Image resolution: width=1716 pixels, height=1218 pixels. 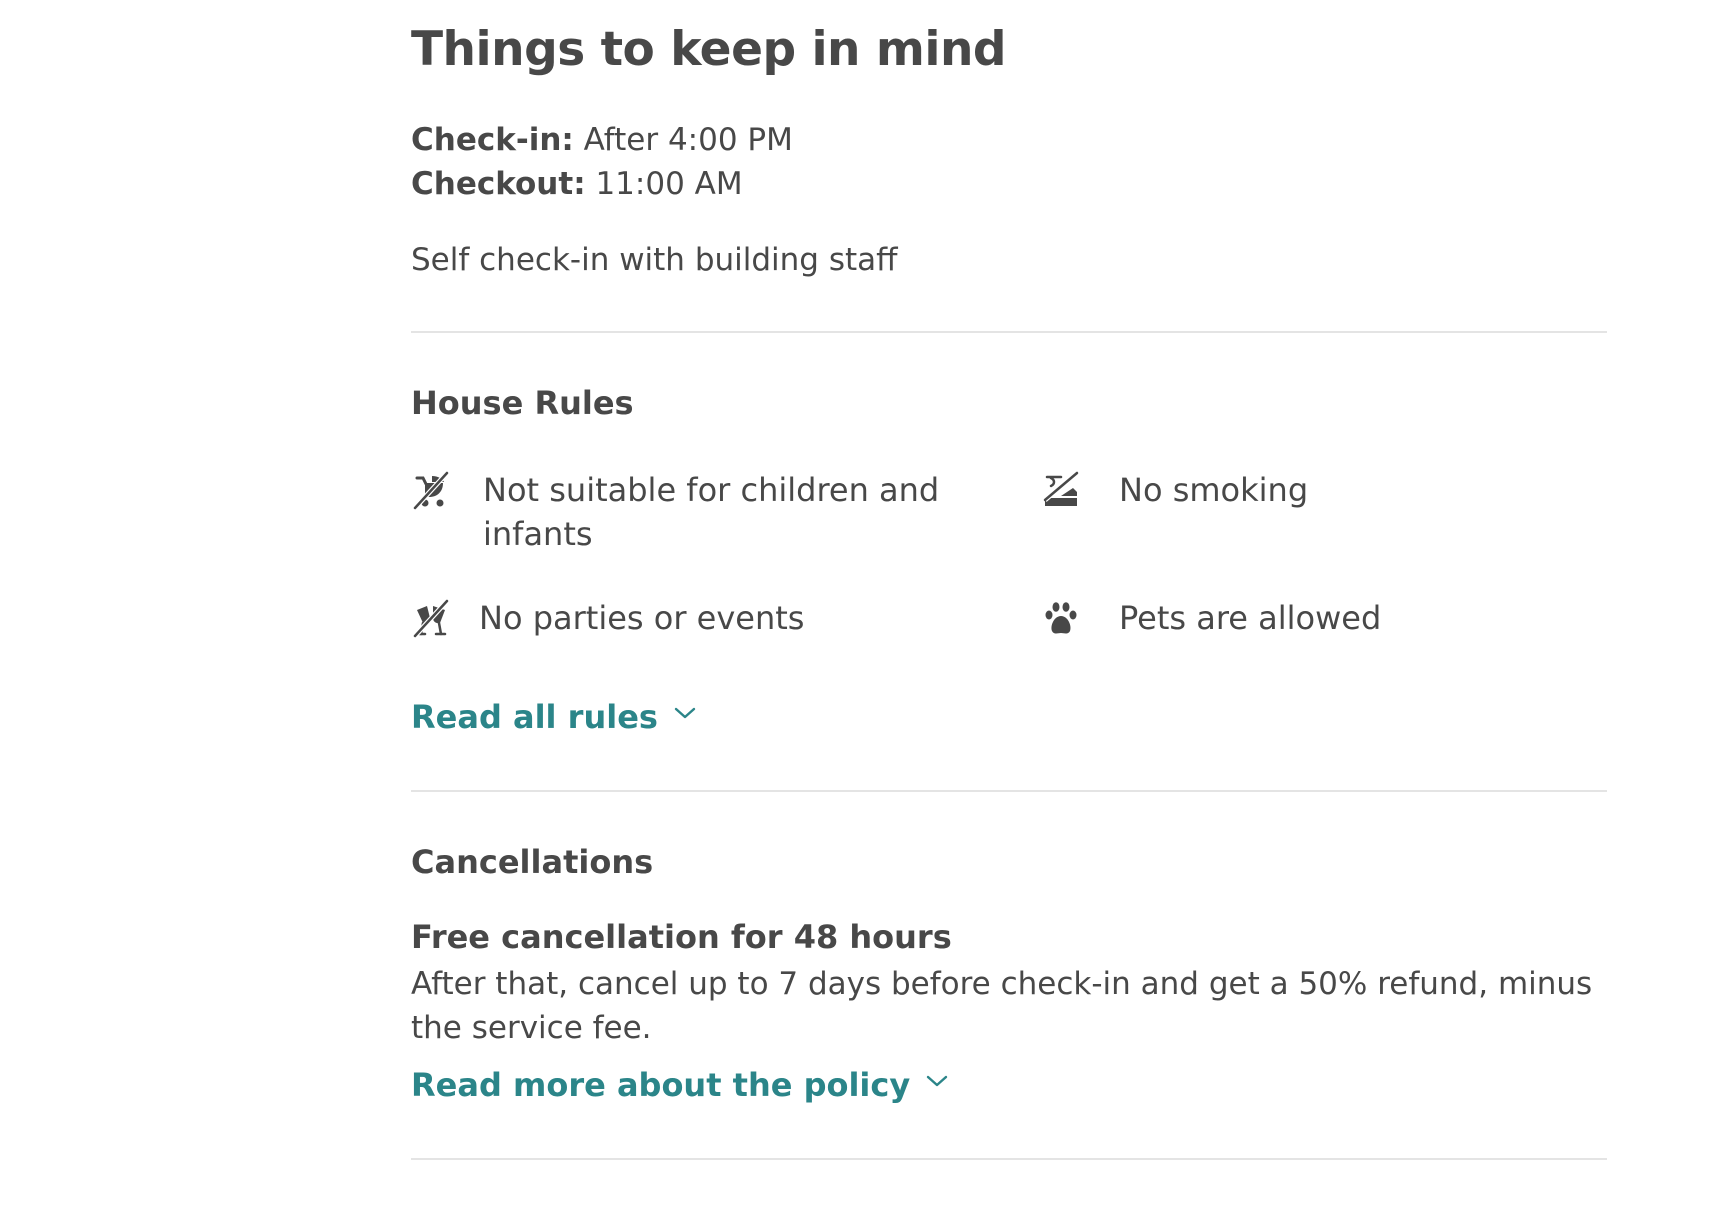 What do you see at coordinates (654, 260) in the screenshot?
I see `self-checkin-text: Self check-in with building staff` at bounding box center [654, 260].